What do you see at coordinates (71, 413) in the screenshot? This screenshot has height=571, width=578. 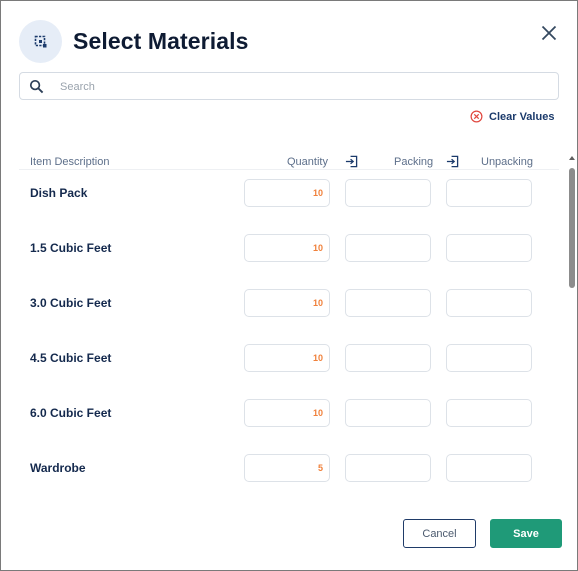 I see `row-label-6-0-cubic-feet: 6.0 Cubic Feet` at bounding box center [71, 413].